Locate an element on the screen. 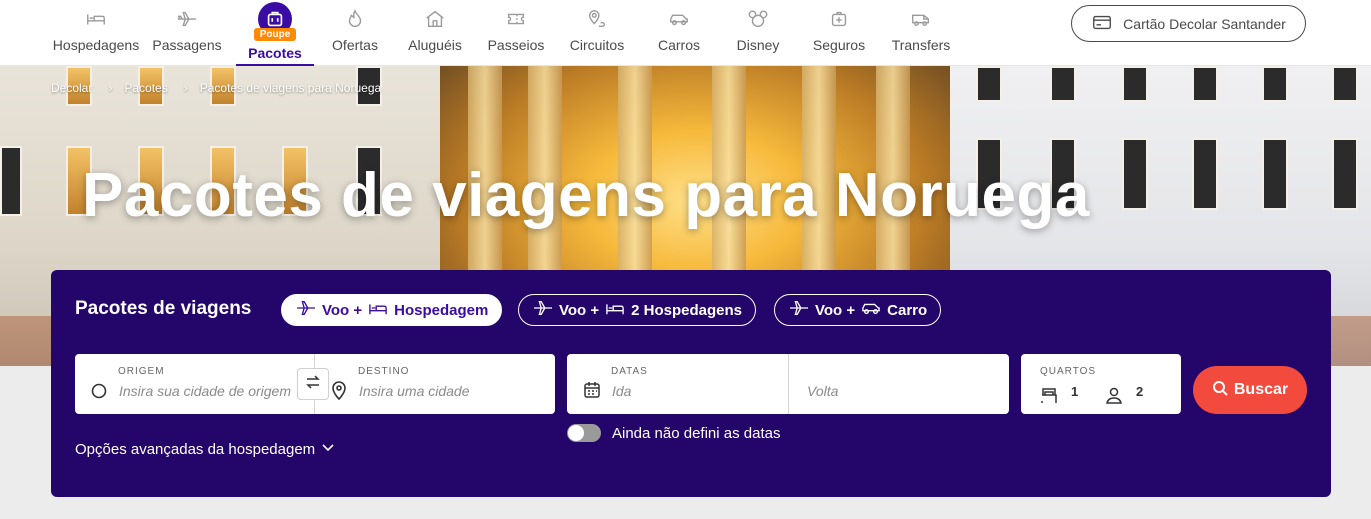 The image size is (1371, 519). rooms-guests-field: QUARTOS 1 2 is located at coordinates (1101, 384).